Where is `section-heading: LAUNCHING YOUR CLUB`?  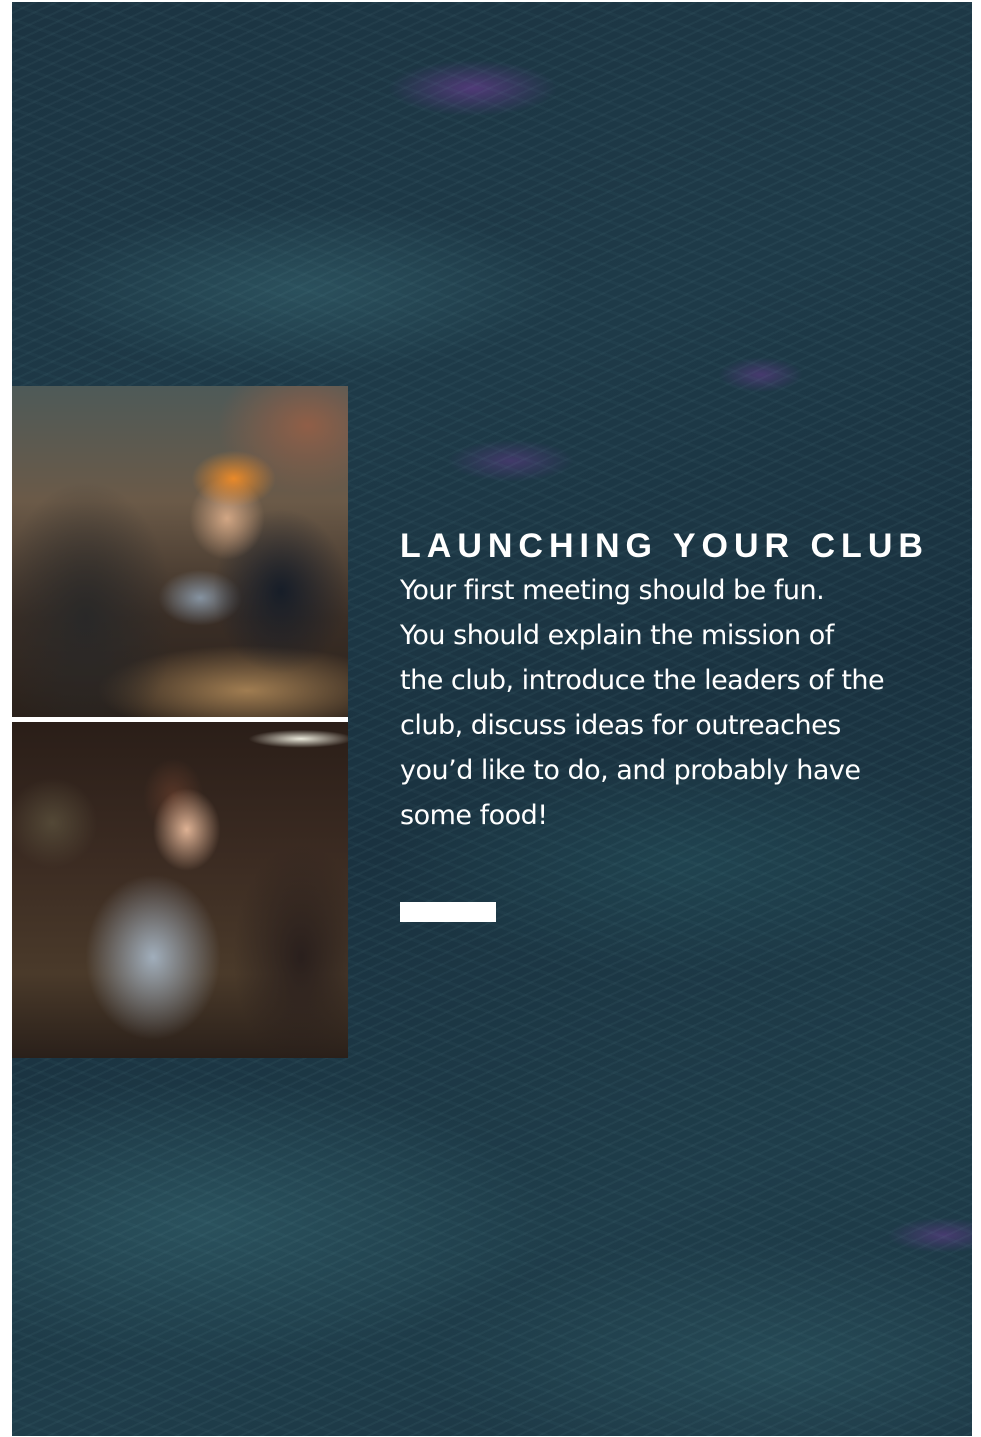
section-heading: LAUNCHING YOUR CLUB is located at coordinates (664, 546).